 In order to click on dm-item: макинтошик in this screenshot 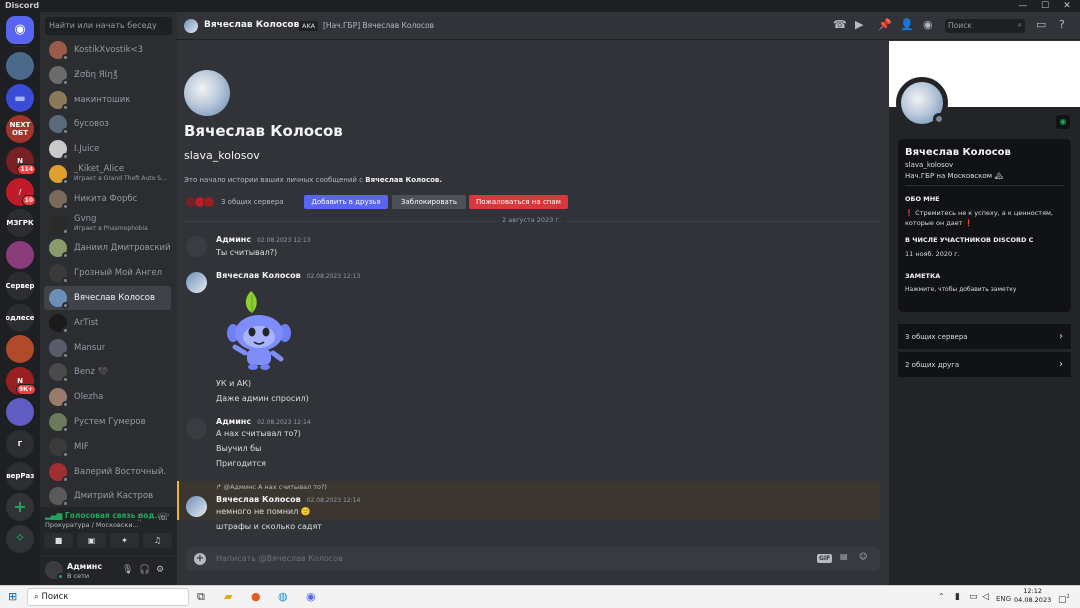, I will do `click(107, 100)`.